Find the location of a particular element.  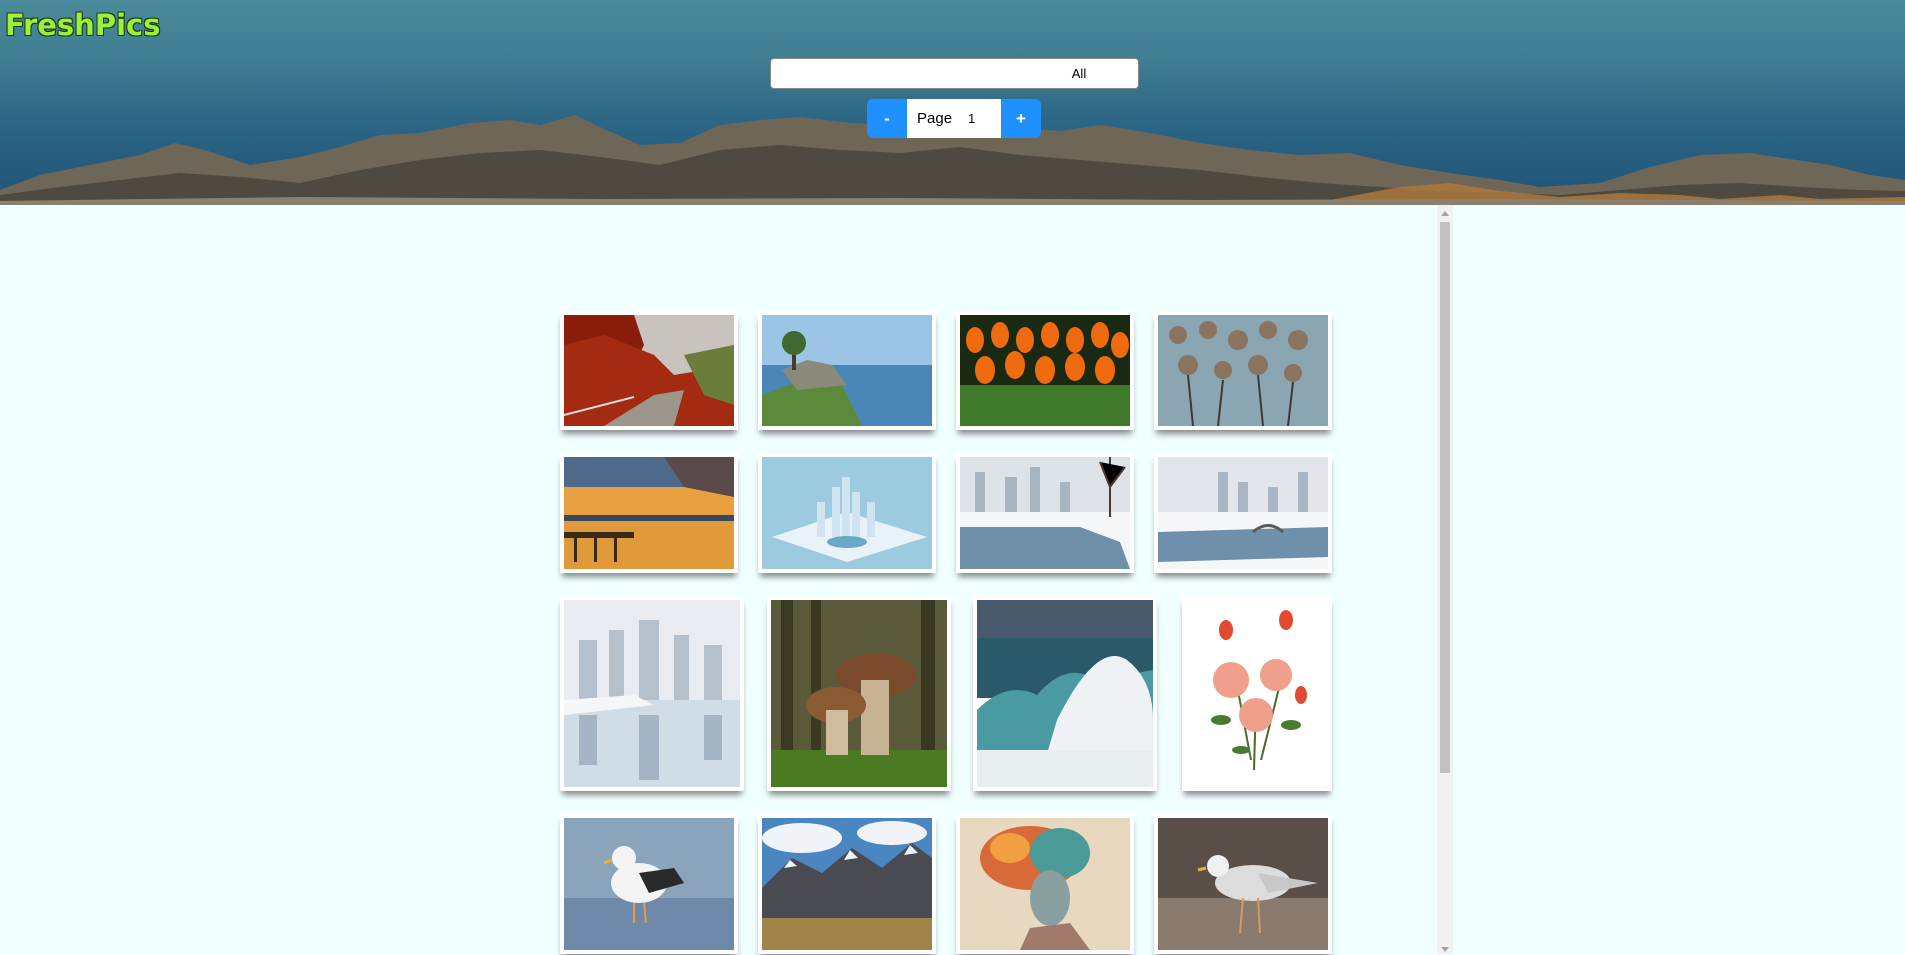

ice-city-photo is located at coordinates (847, 513).